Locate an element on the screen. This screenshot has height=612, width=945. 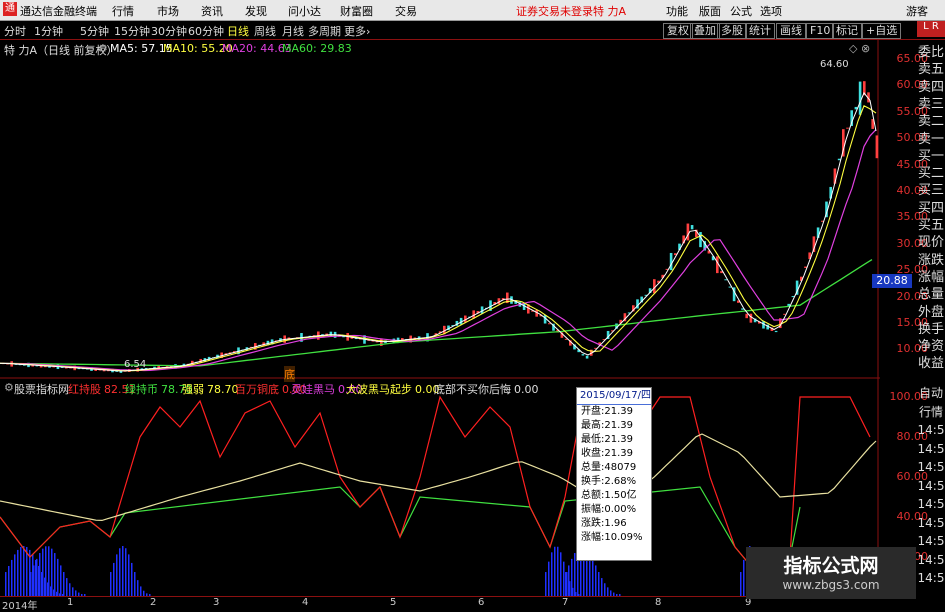
statistics-button: 统计 is located at coordinates (760, 31).